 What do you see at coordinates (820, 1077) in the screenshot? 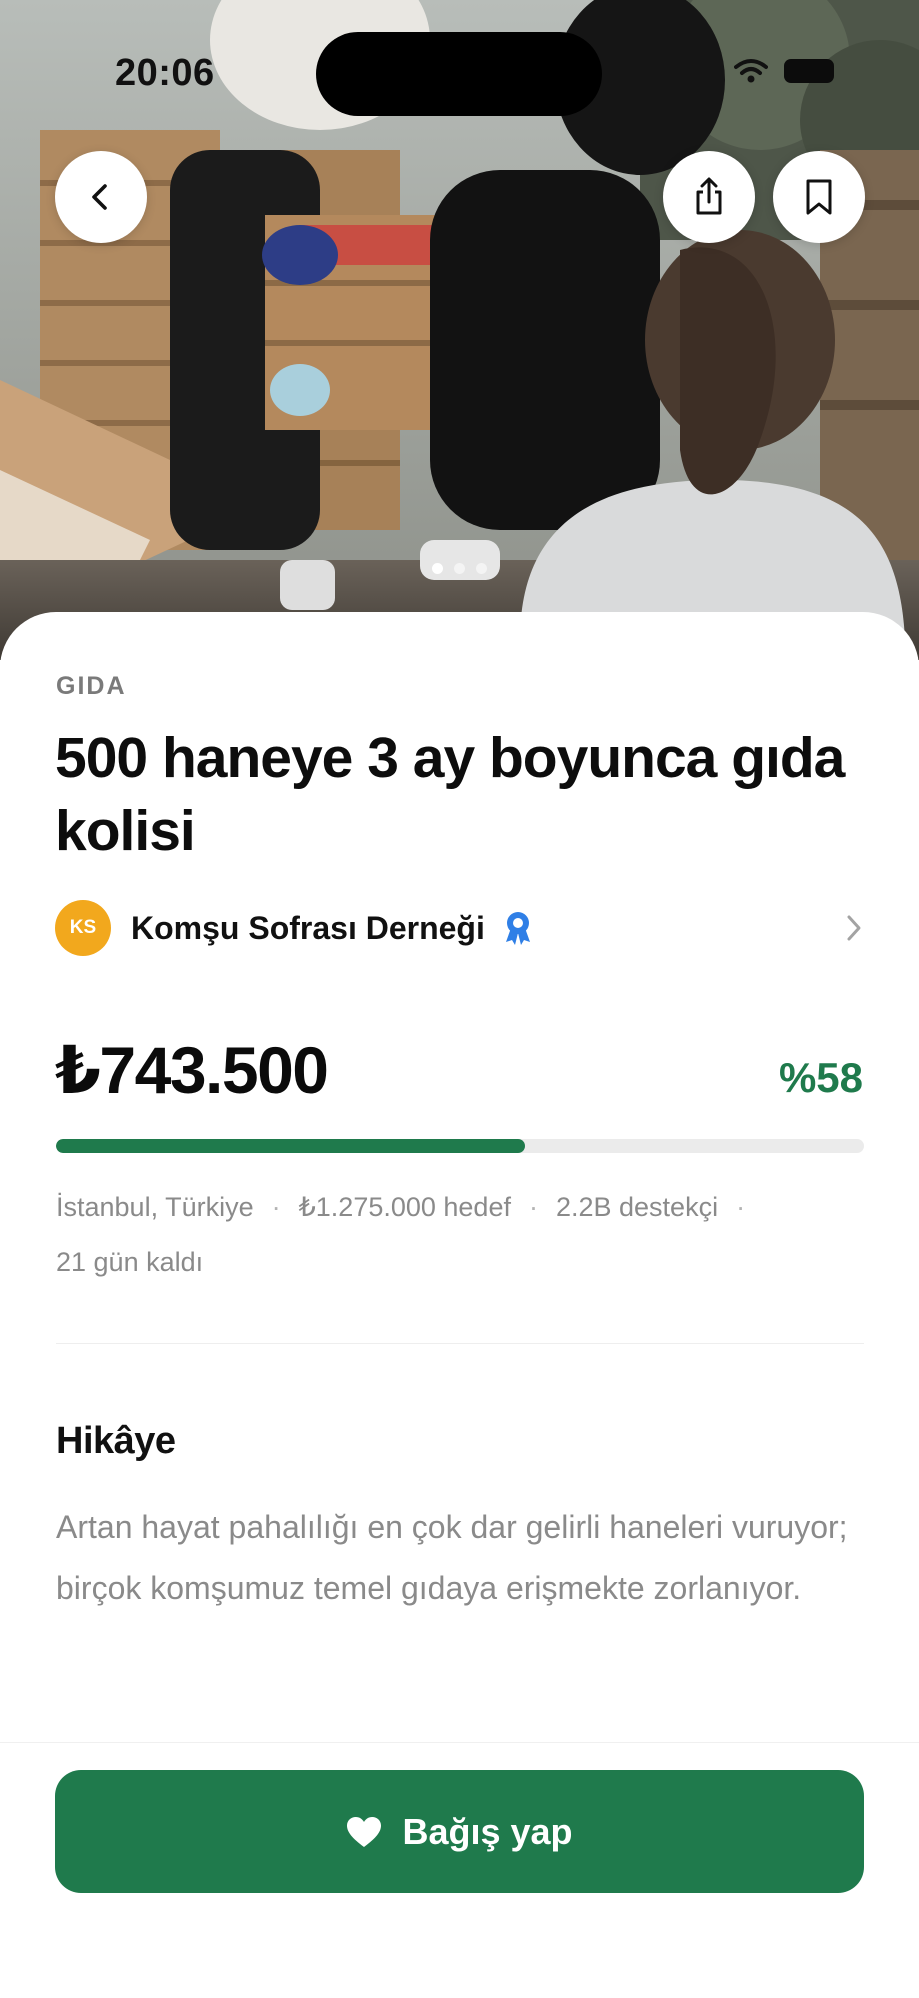
I see `funded-percent: %58` at bounding box center [820, 1077].